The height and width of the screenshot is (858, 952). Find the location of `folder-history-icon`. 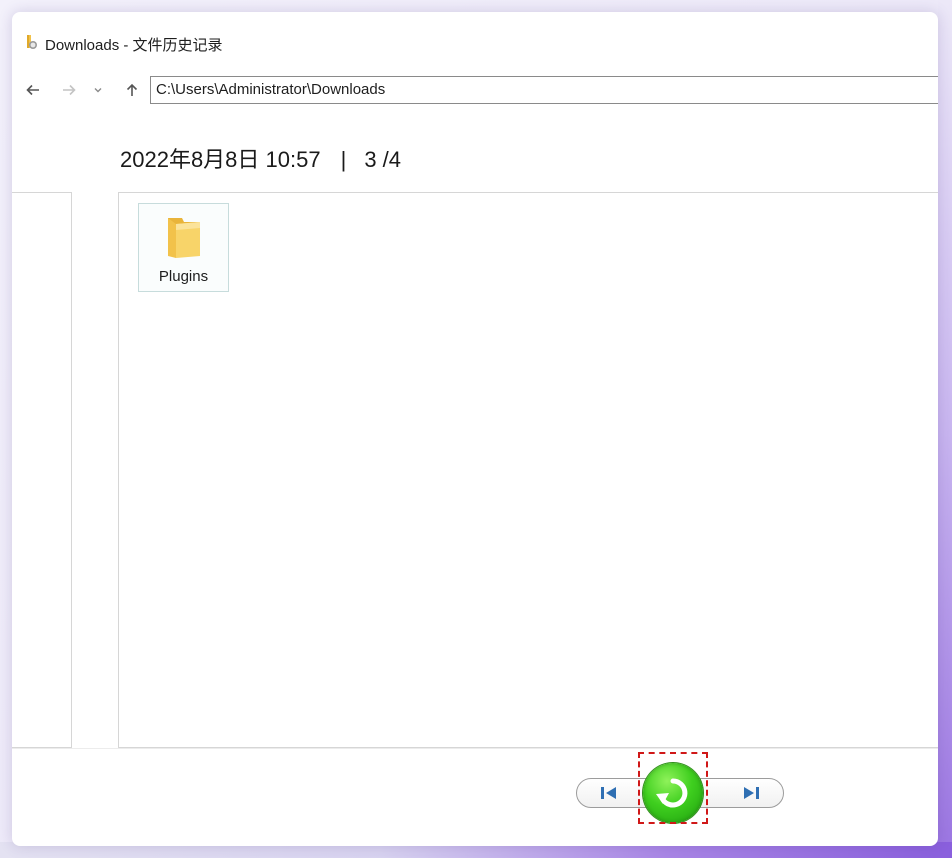

folder-history-icon is located at coordinates (32, 42).